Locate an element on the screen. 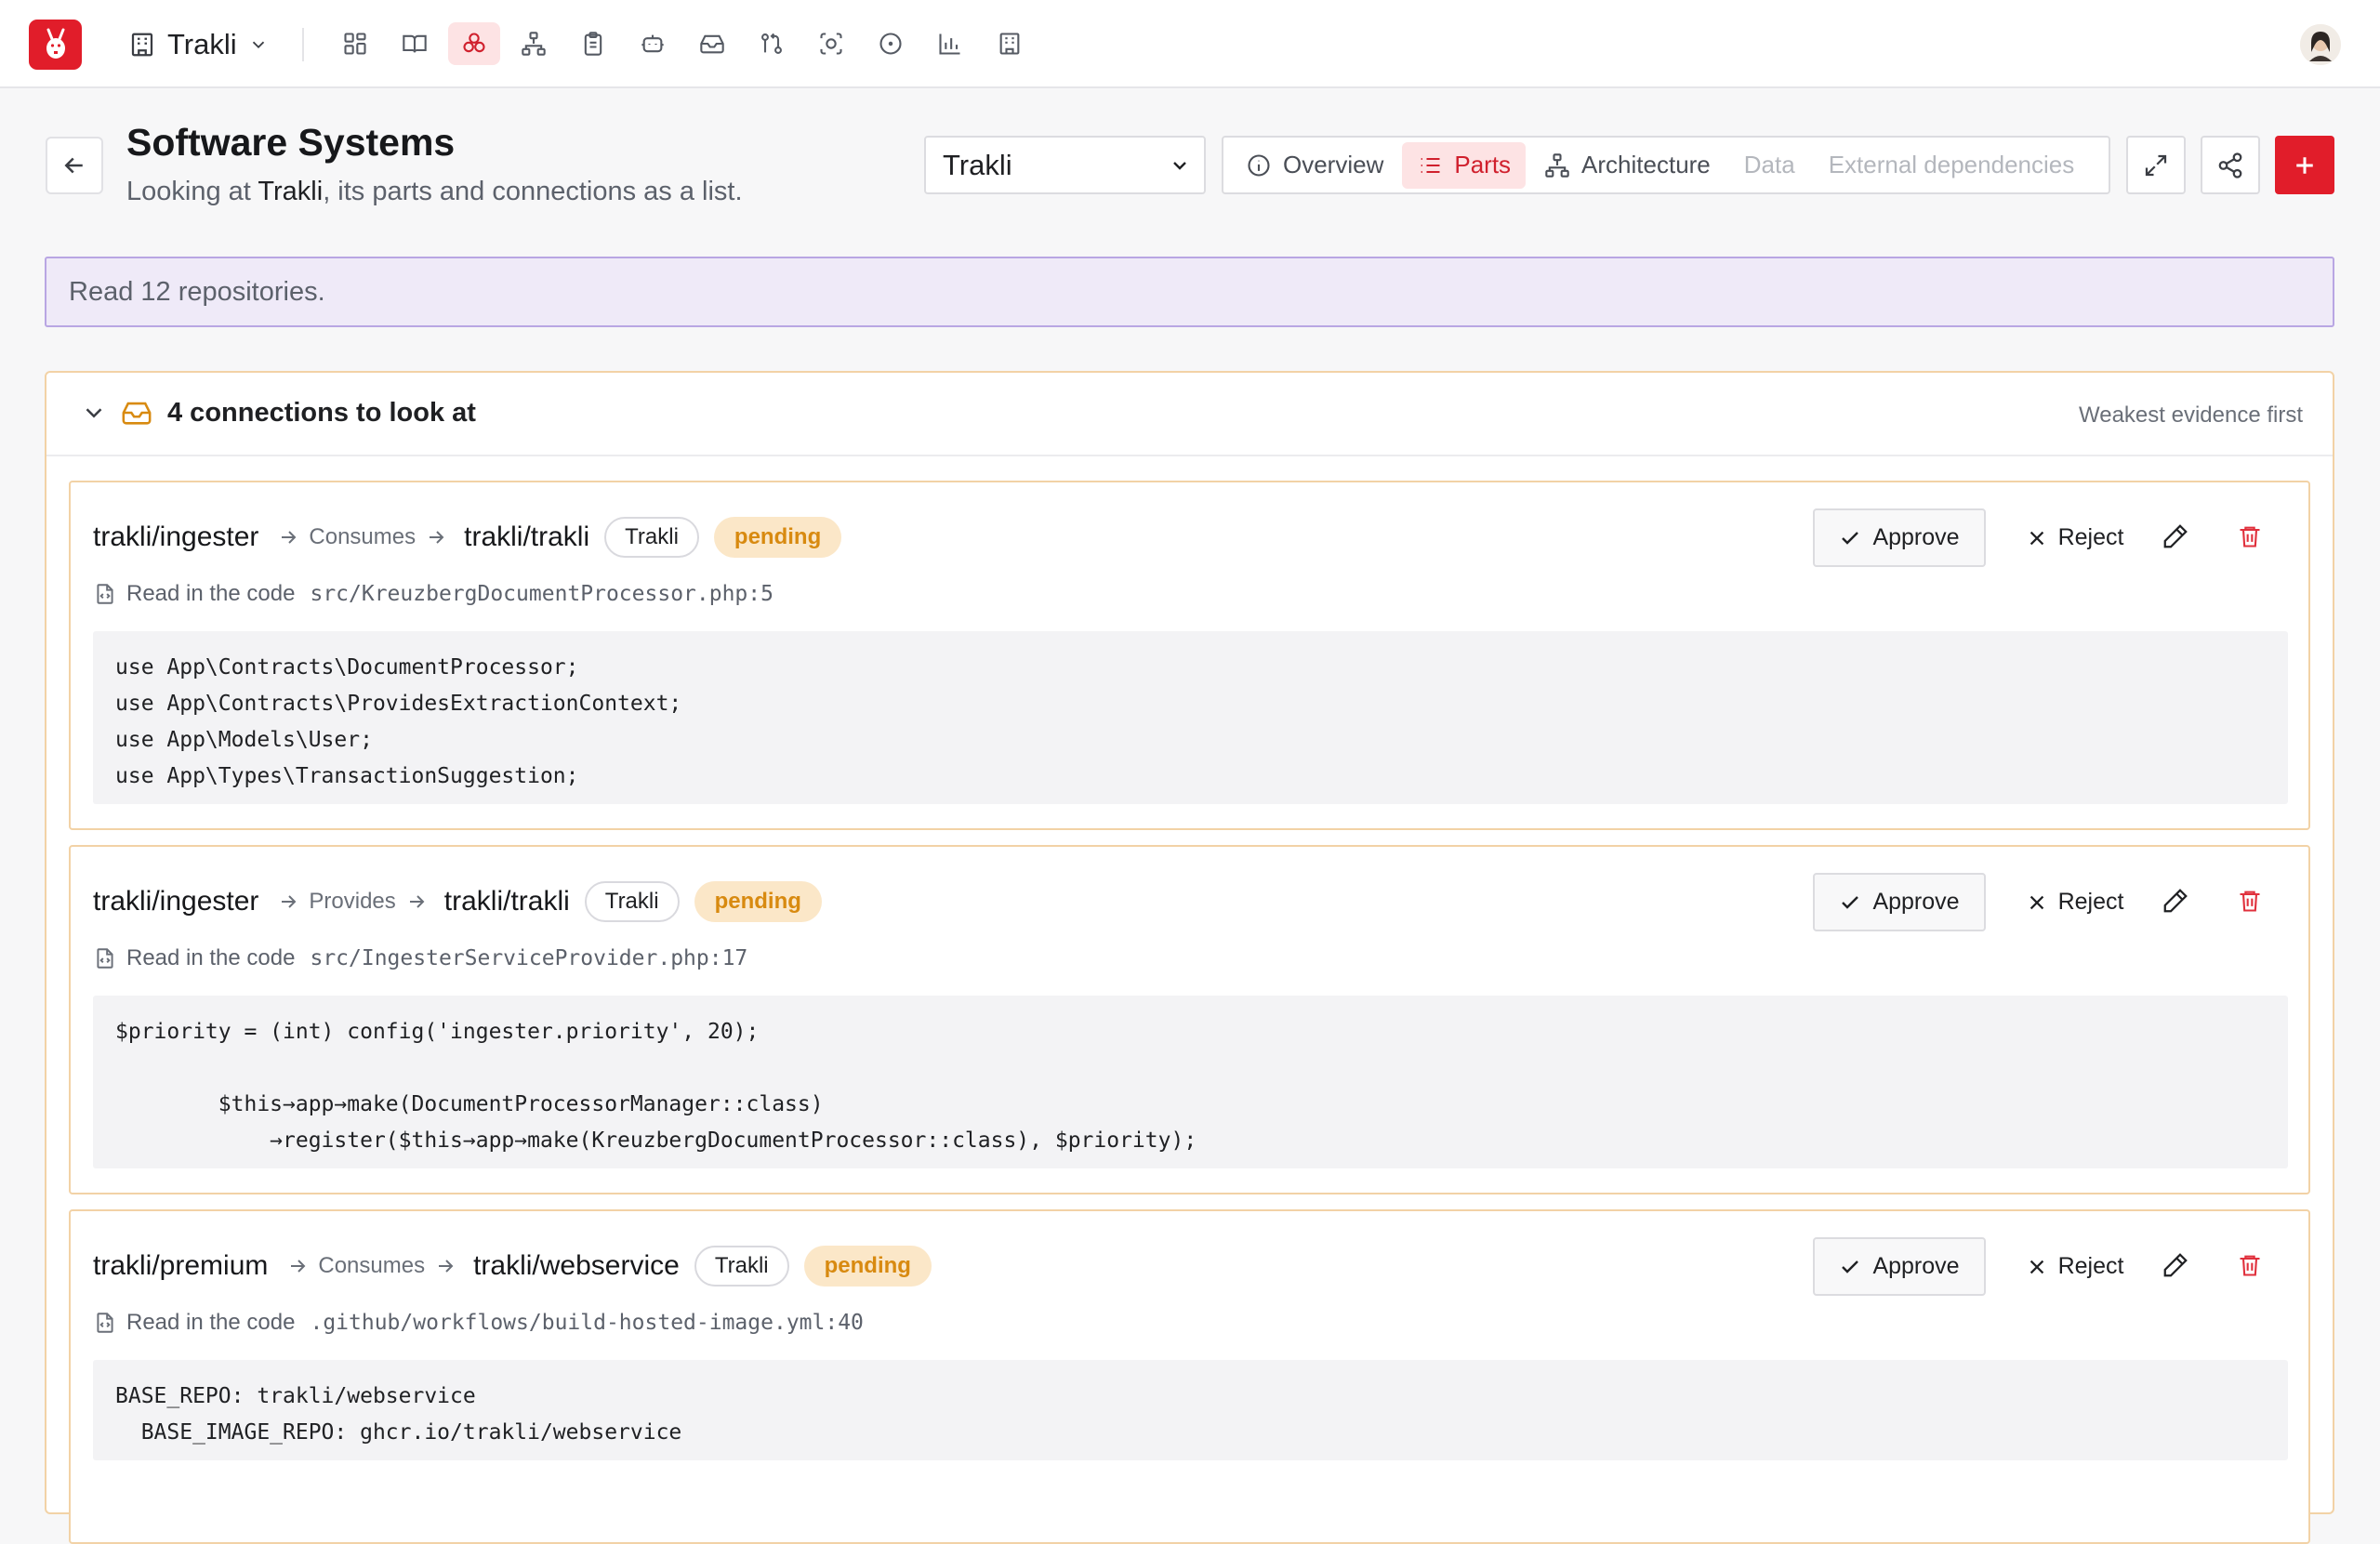  app-logo is located at coordinates (55, 45).